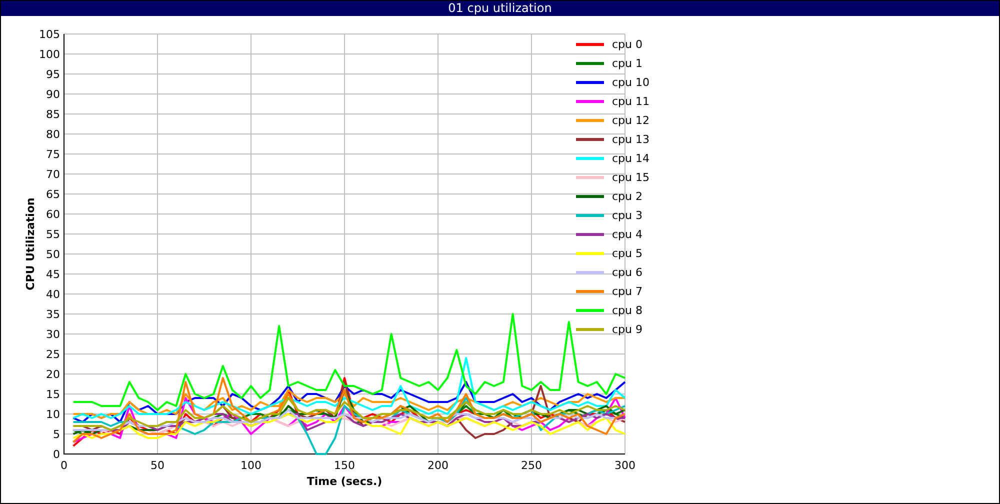 This screenshot has height=504, width=1000. What do you see at coordinates (627, 234) in the screenshot?
I see `legend-label: cpu 4` at bounding box center [627, 234].